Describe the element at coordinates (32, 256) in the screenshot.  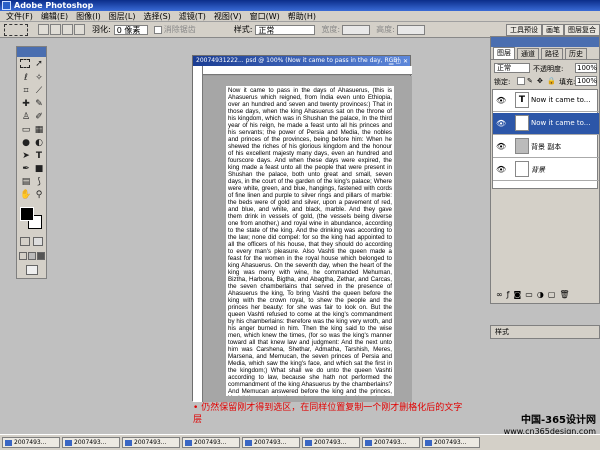
I see `screen-mode-full-menu-icon` at that location.